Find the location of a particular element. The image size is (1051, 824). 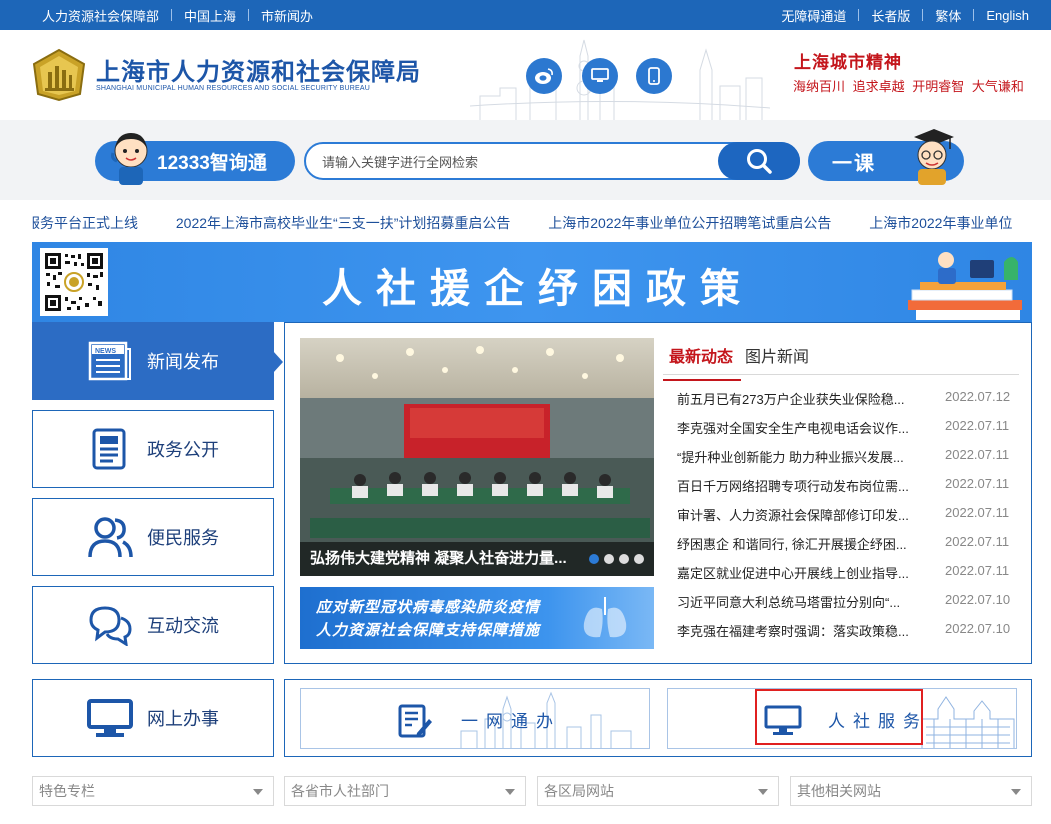

link-news-office: 市新闻办 is located at coordinates (287, 15).